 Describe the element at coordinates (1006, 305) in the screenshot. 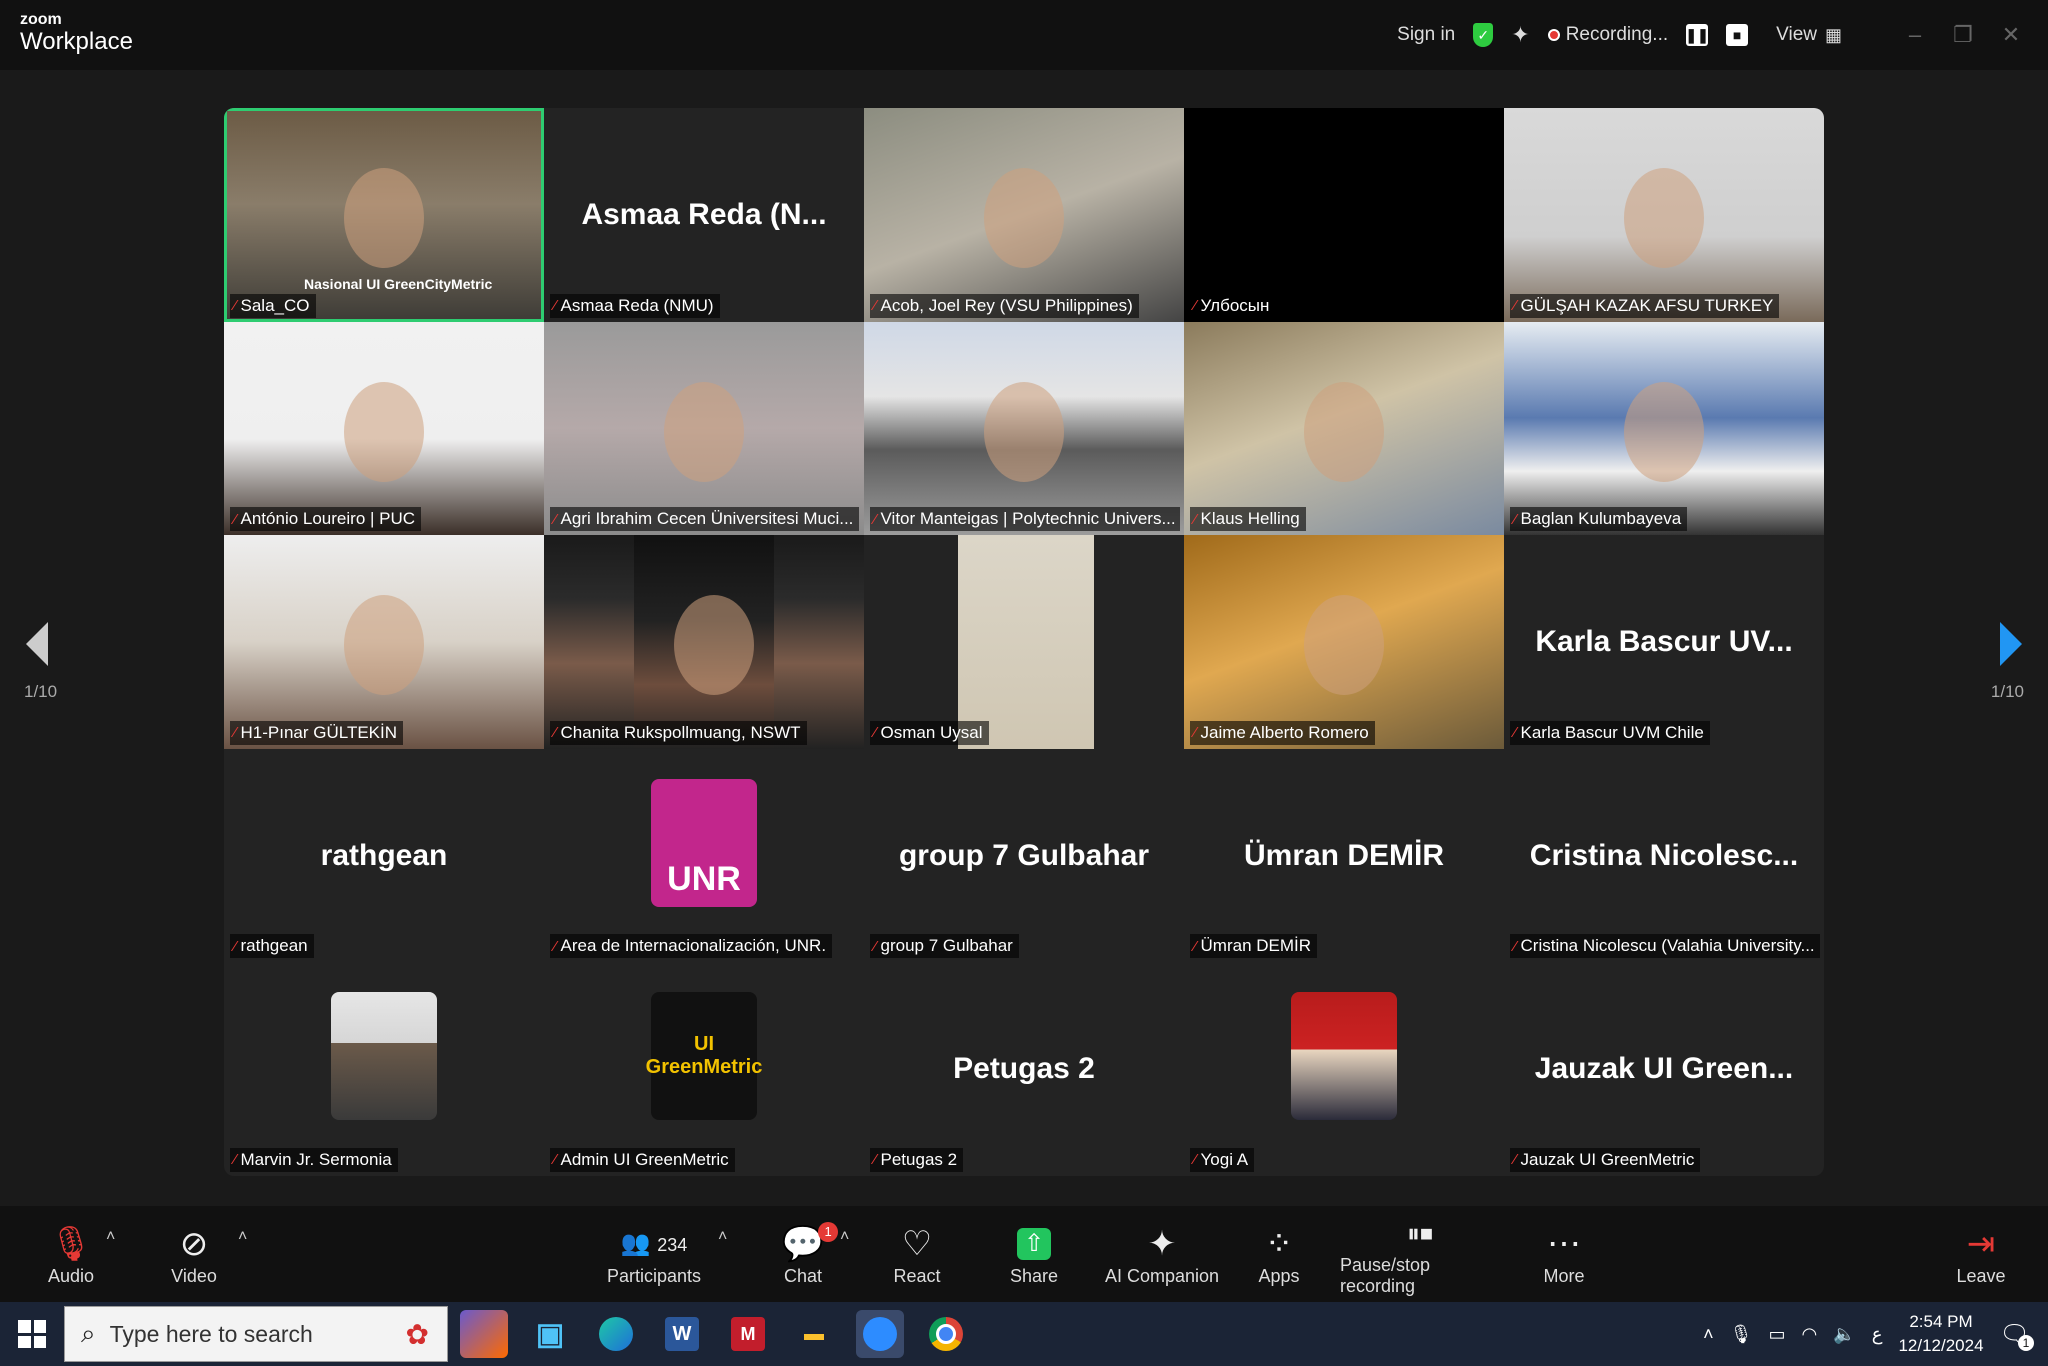

I see `participant-name: Acob, Joel Rey (VSU Philippines)` at that location.